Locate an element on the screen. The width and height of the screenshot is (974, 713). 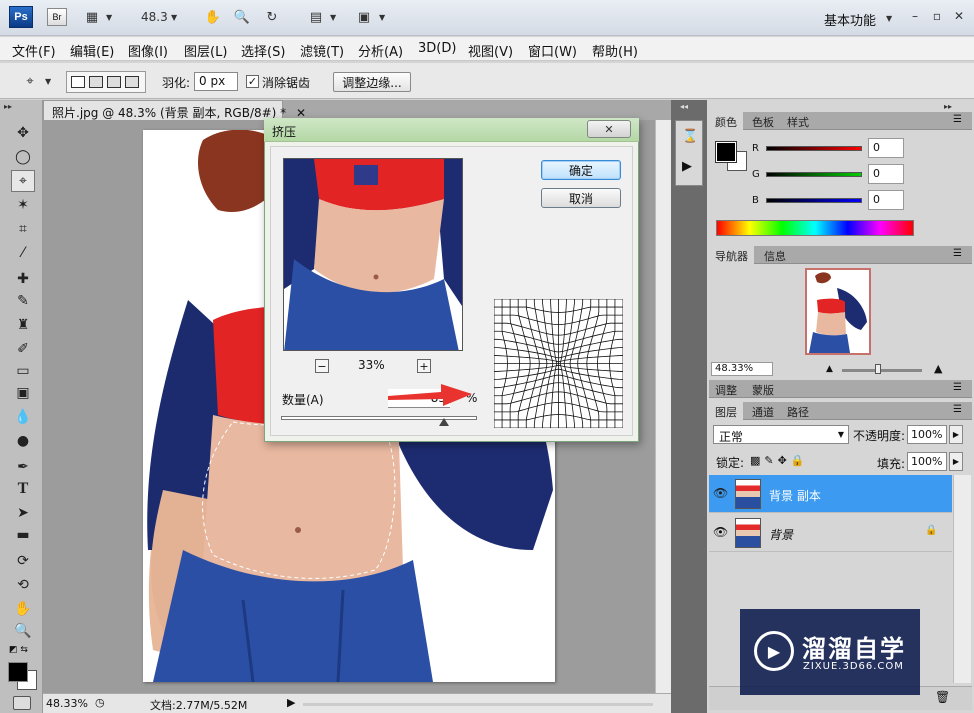
antialias-checkbox: ✓ is located at coordinates (252, 81).